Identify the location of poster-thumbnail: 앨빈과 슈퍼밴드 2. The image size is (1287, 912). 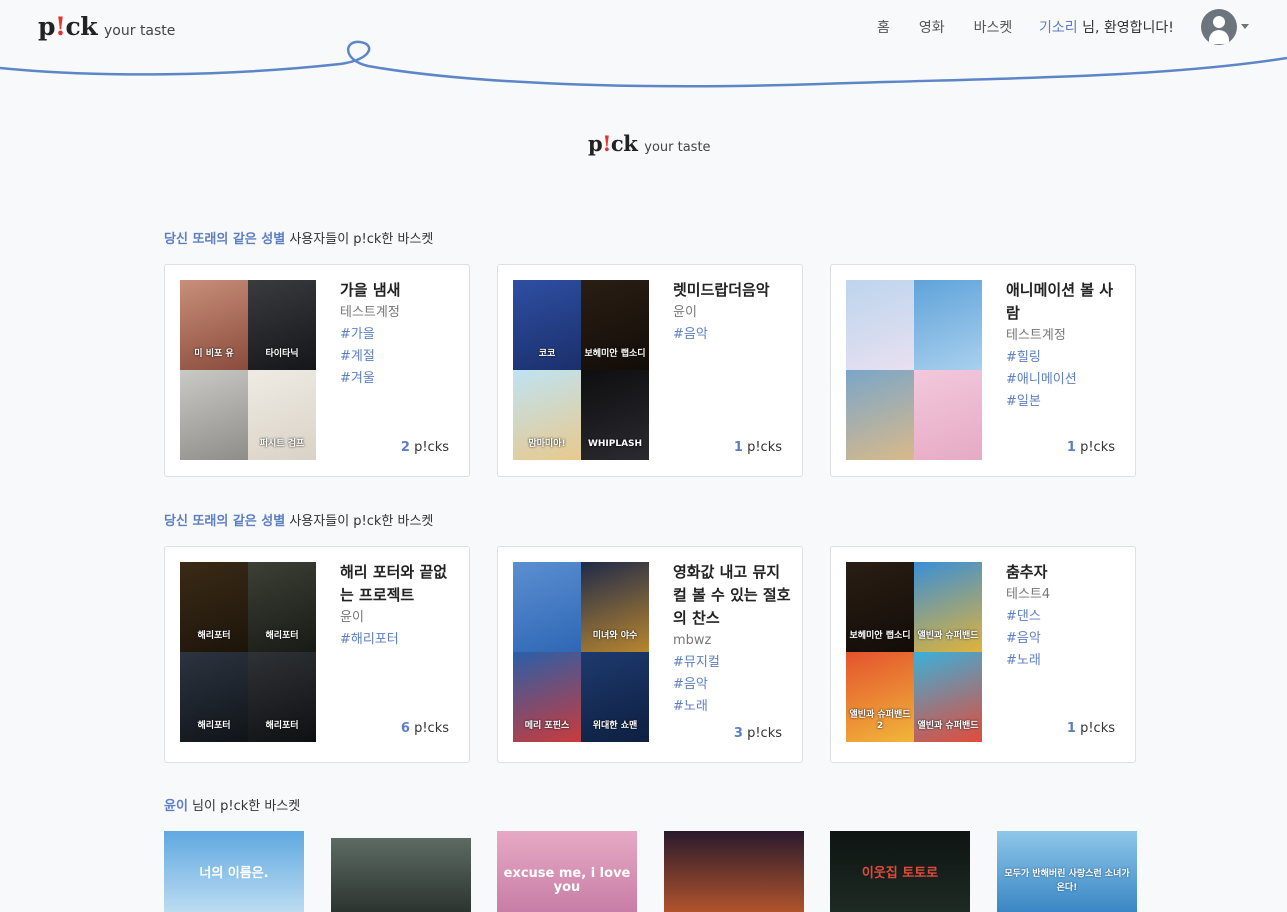
(880, 697).